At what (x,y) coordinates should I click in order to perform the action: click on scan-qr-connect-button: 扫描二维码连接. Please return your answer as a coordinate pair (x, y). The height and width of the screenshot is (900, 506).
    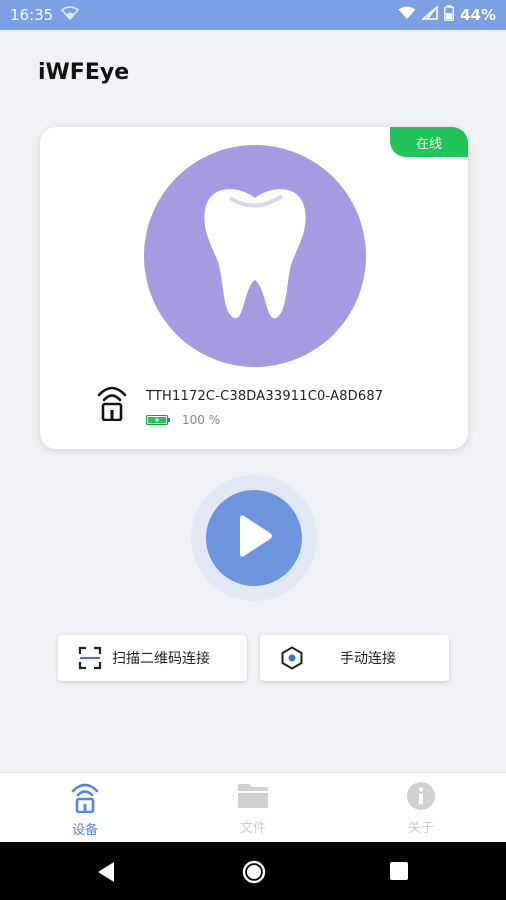
    Looking at the image, I should click on (152, 658).